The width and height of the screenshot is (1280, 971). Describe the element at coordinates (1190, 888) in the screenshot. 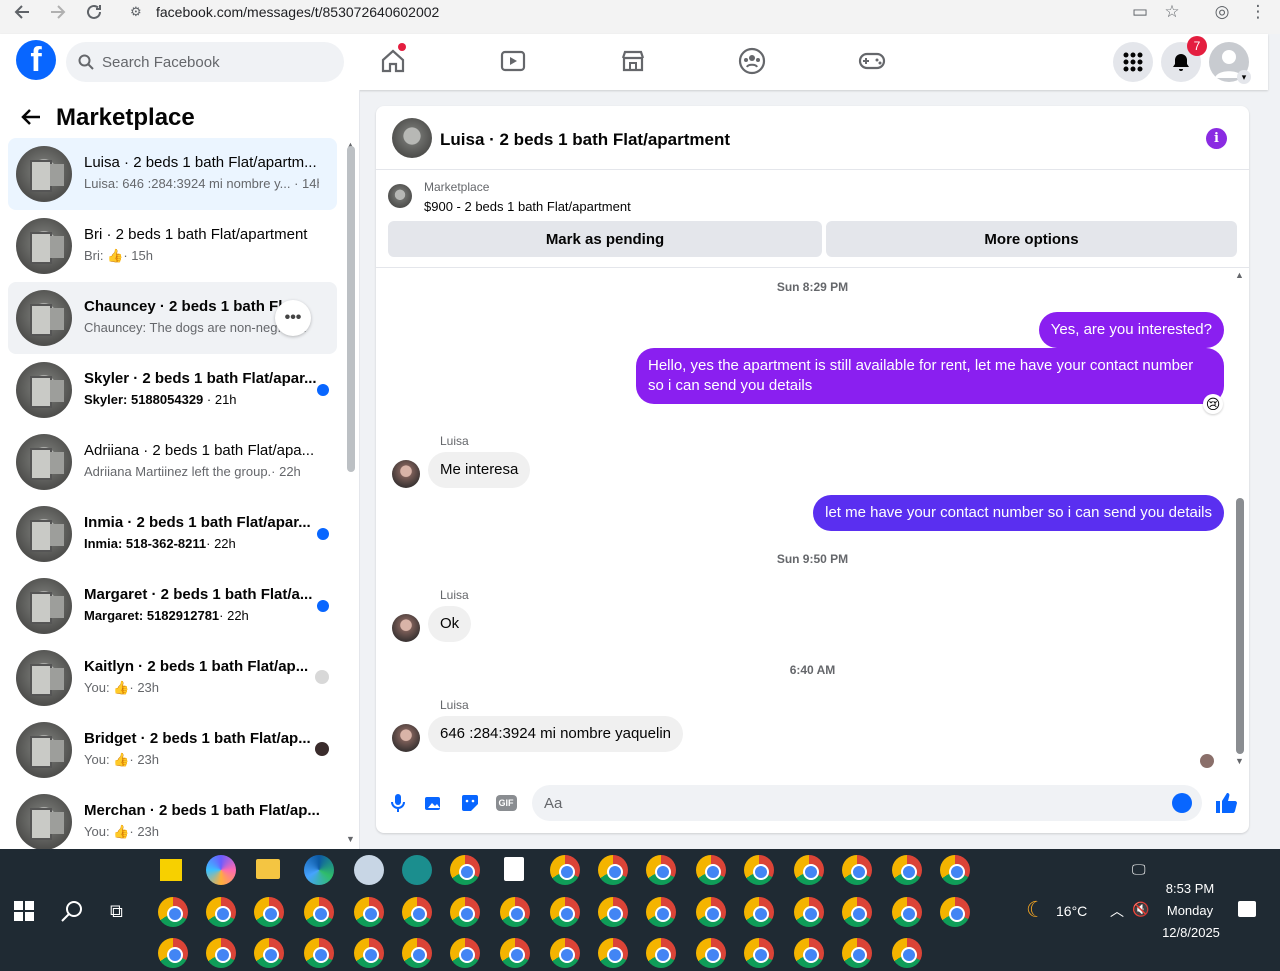

I see `clock-time: 8:53 PM` at that location.